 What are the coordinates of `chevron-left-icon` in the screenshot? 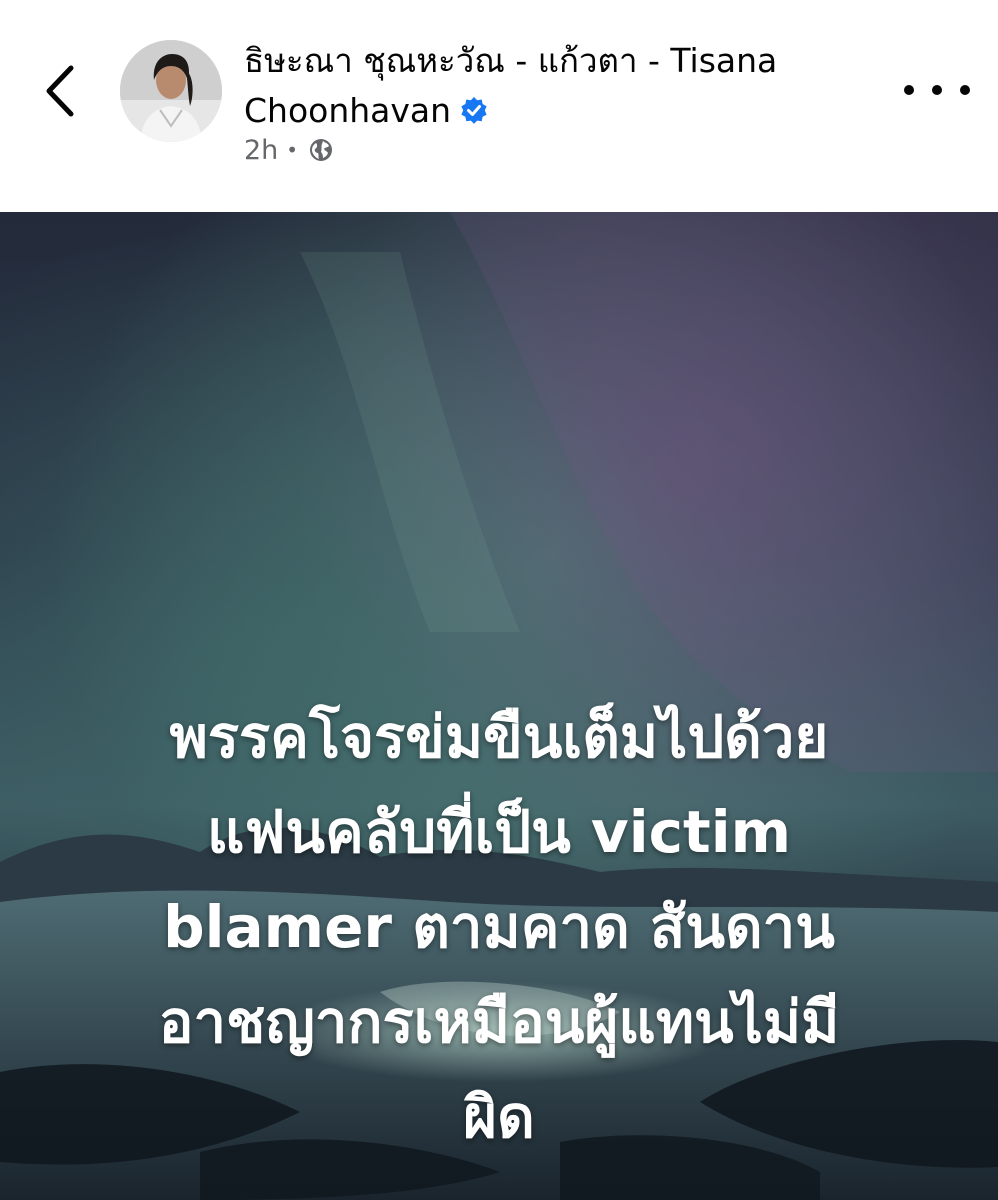 It's located at (60, 91).